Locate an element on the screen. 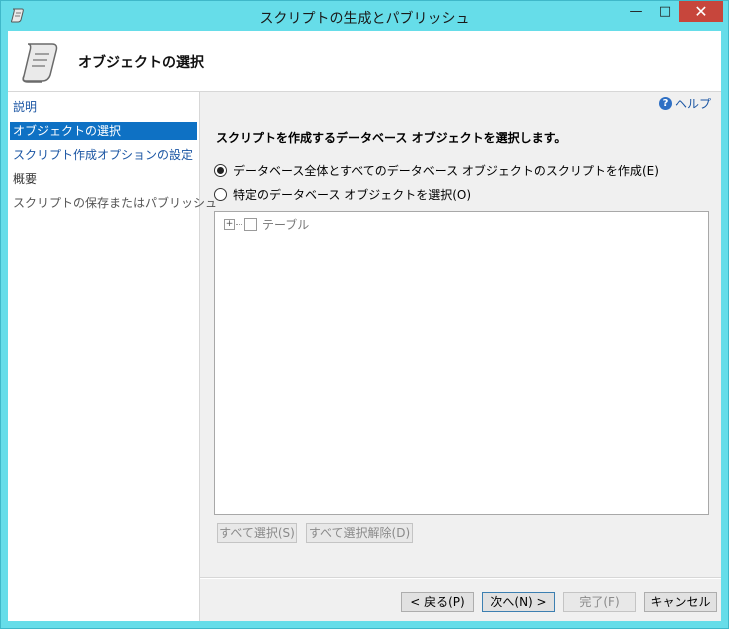  page-header: オブジェクトの選択 is located at coordinates (364, 61).